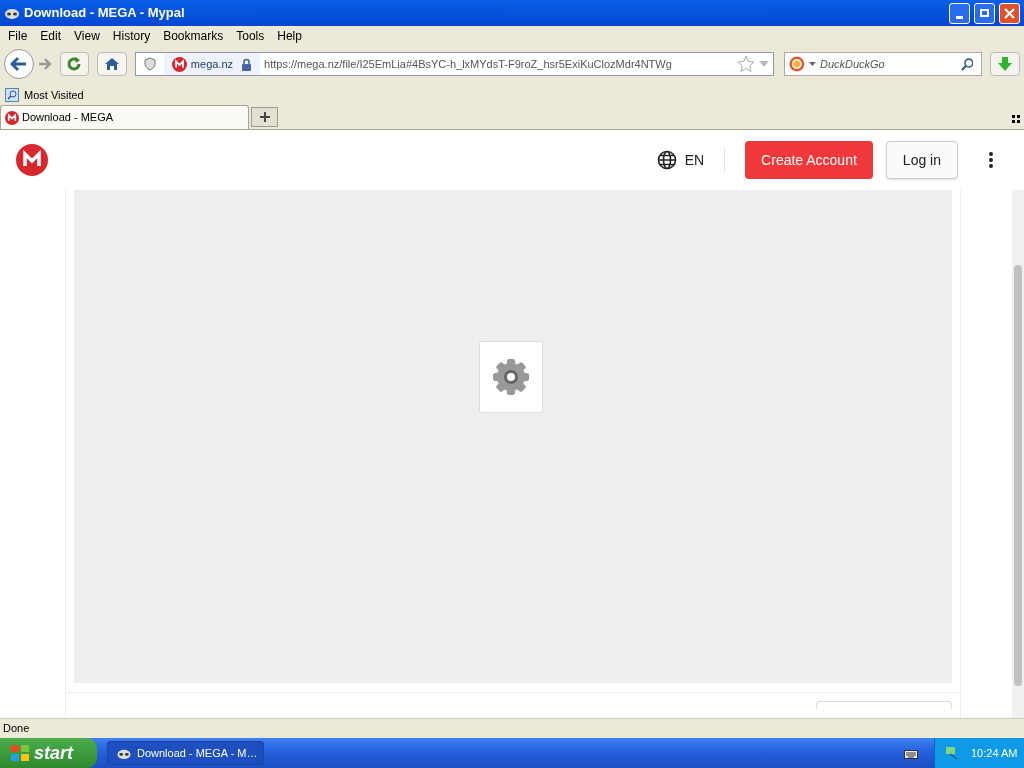 This screenshot has width=1024, height=768. What do you see at coordinates (12, 13) in the screenshot?
I see `raccoon-icon` at bounding box center [12, 13].